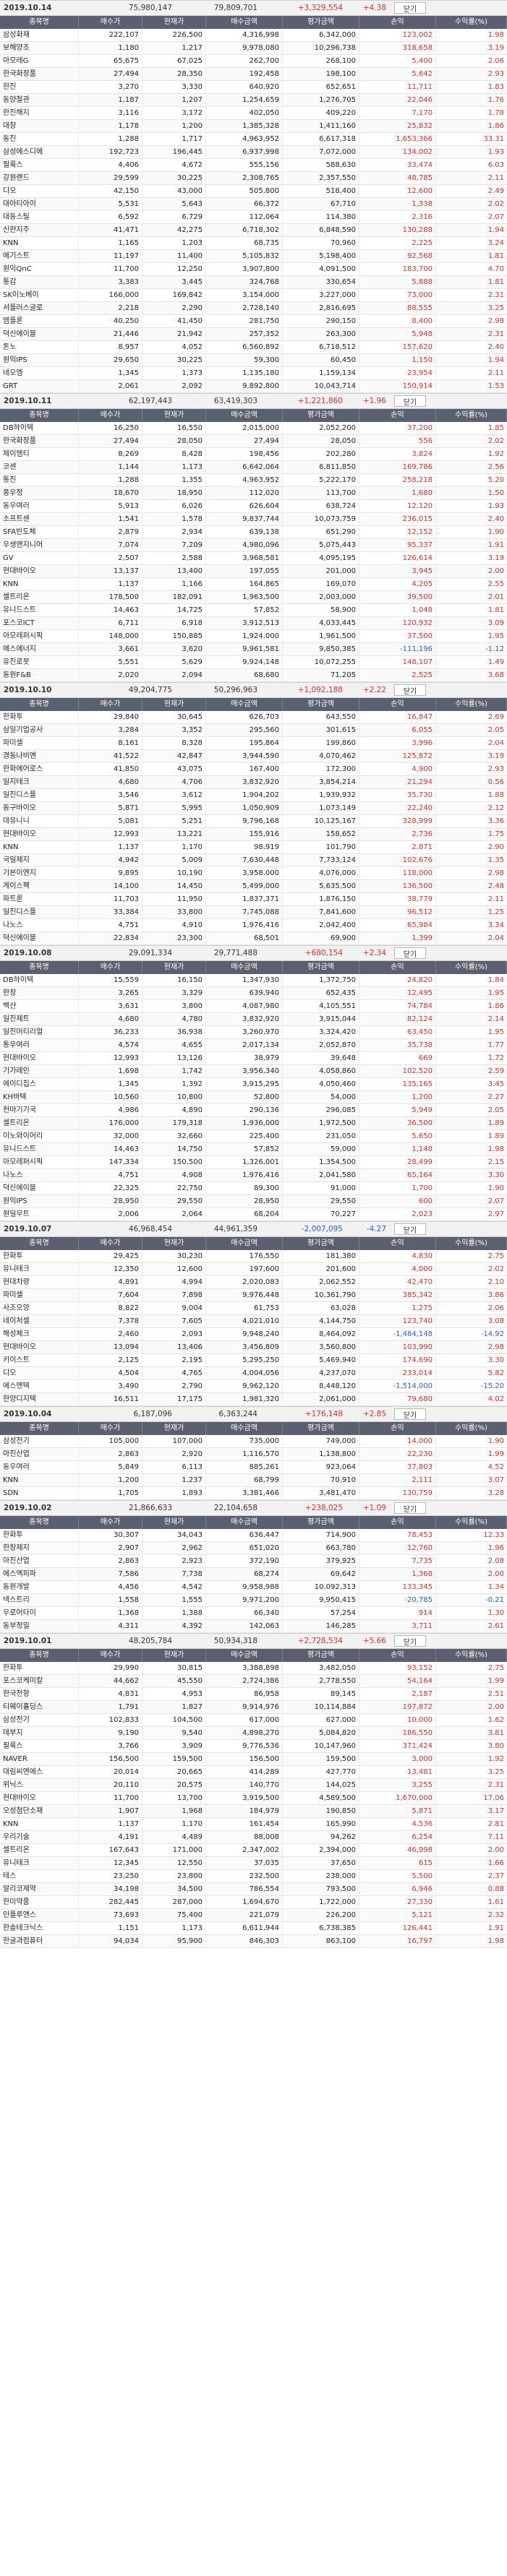 The height and width of the screenshot is (2576, 507). Describe the element at coordinates (253, 1480) in the screenshot. I see `table-row: KNN 1,200 1,237 68,799 70,910 2,111 3.07` at that location.